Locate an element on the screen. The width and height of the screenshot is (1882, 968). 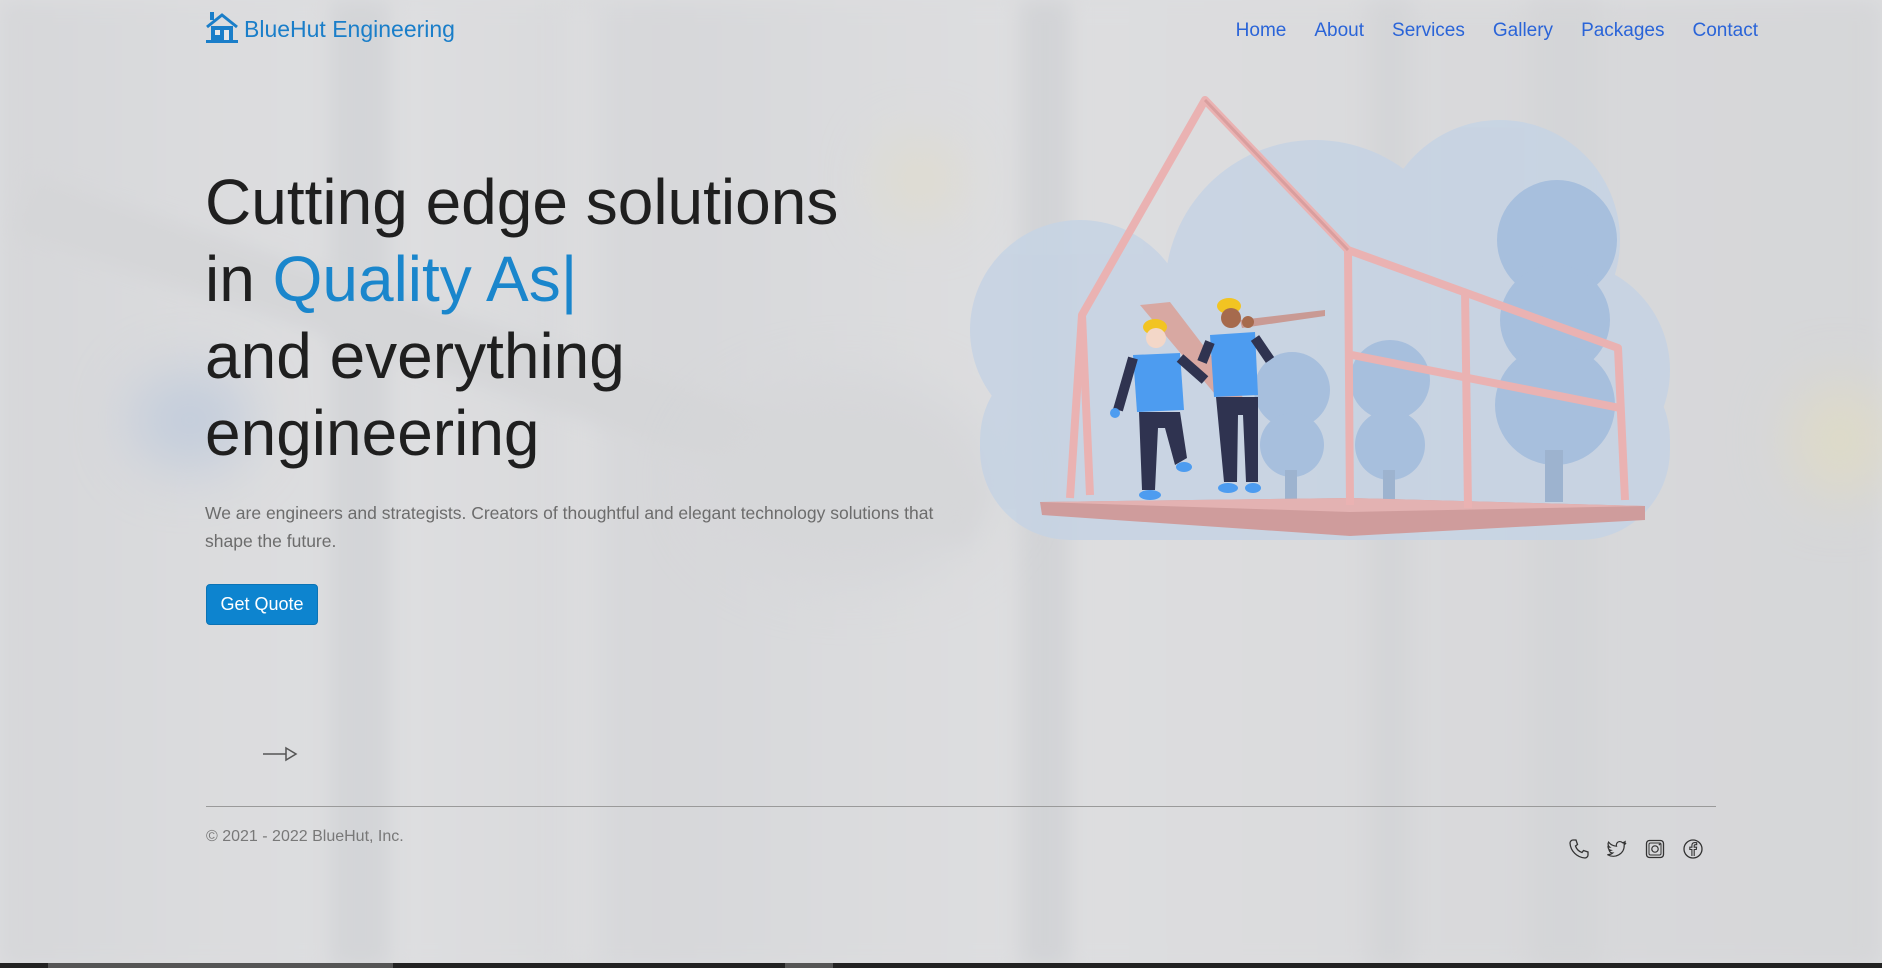
window-bottom-strip is located at coordinates (941, 965).